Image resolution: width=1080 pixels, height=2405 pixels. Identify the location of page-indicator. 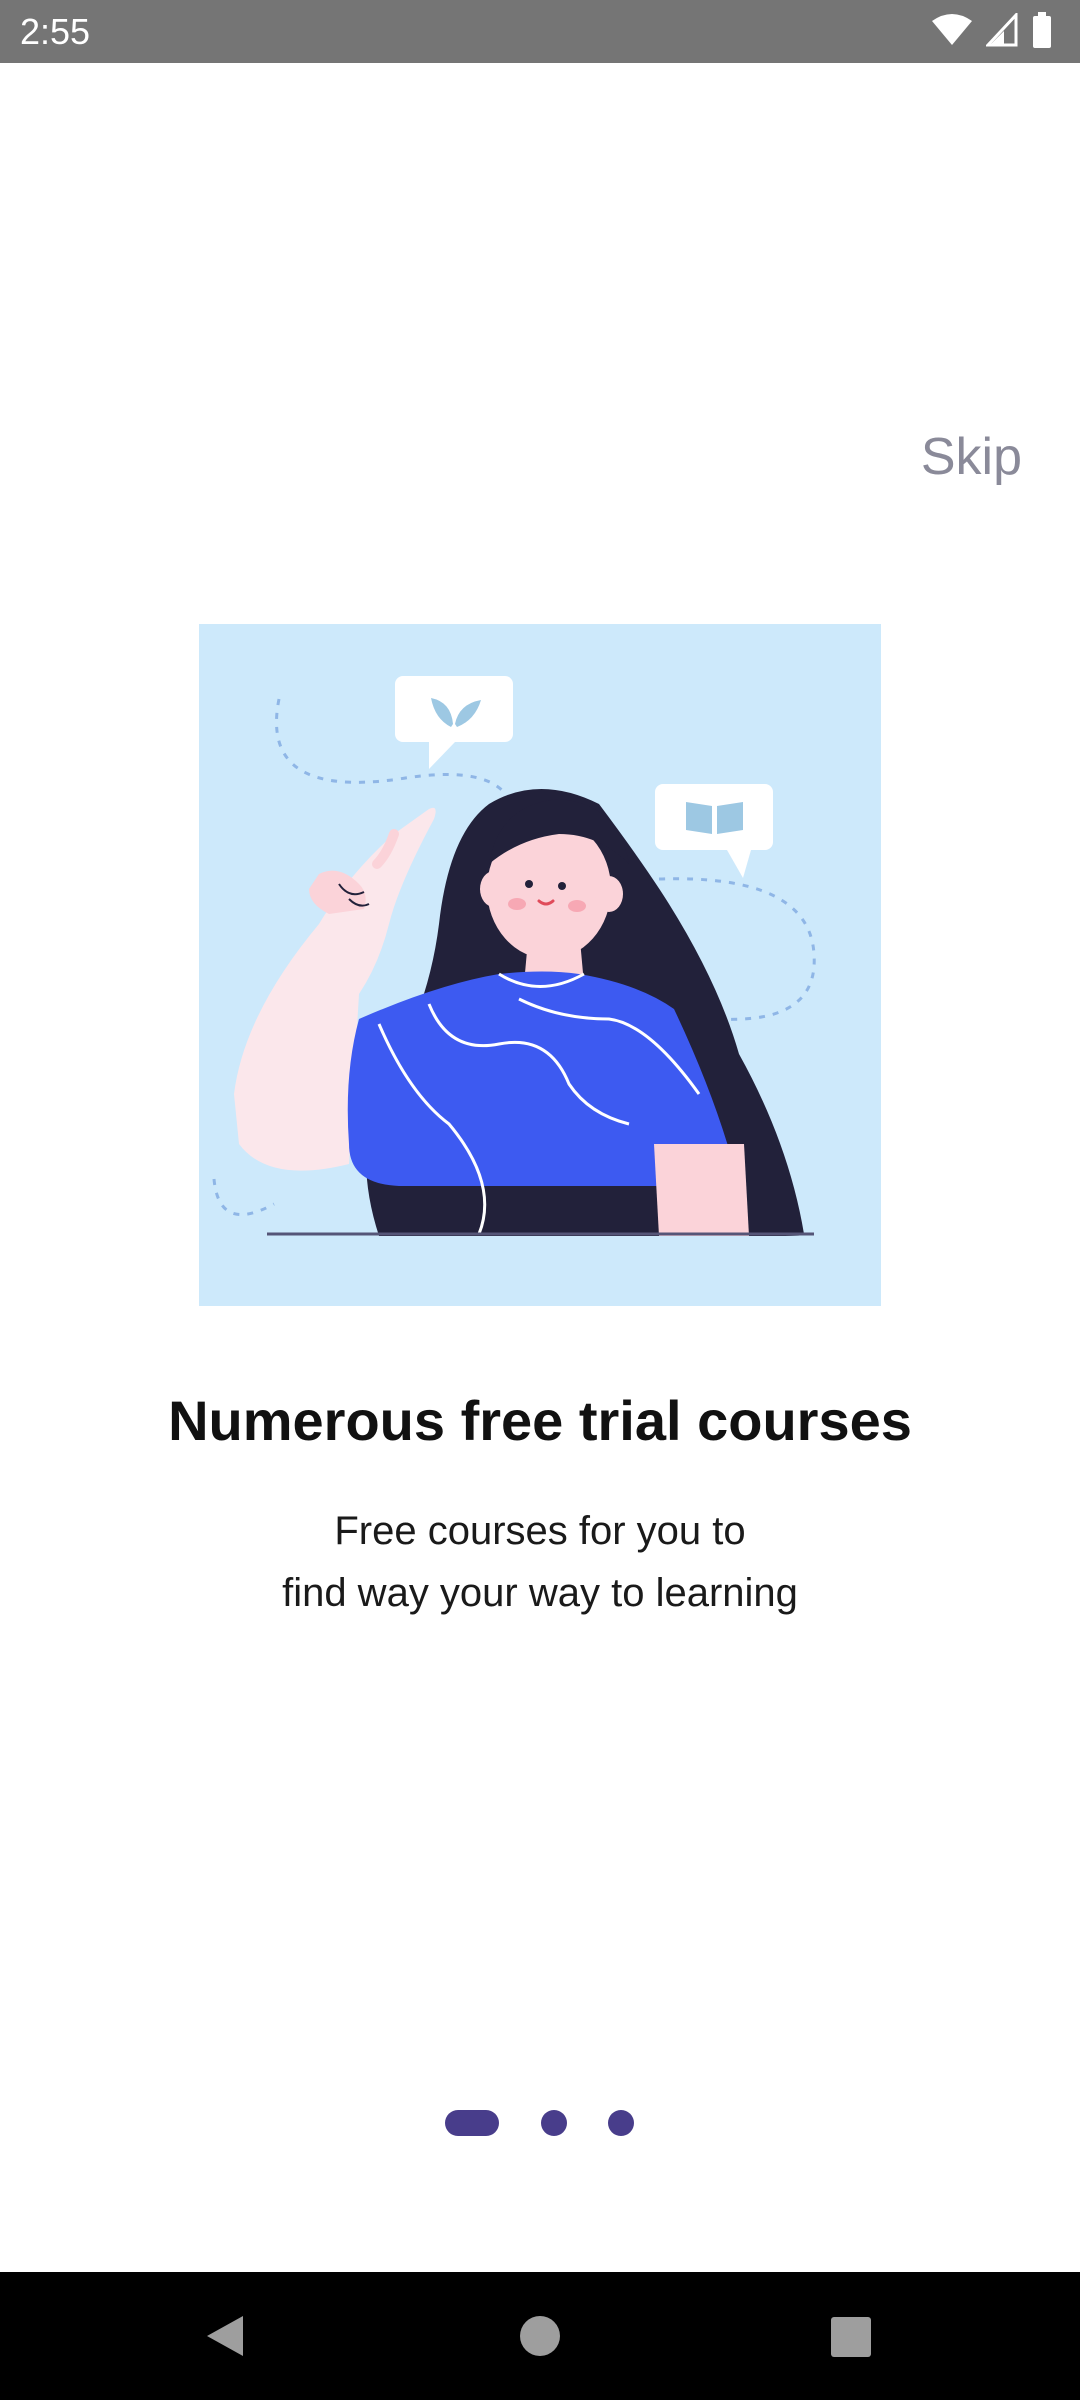
(540, 2123).